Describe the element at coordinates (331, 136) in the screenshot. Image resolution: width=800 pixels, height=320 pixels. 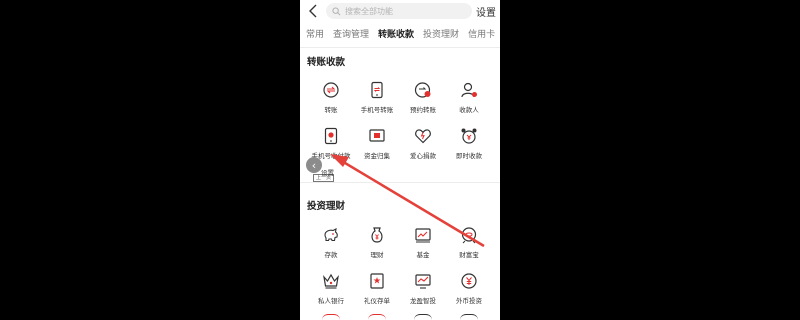
I see `phone-payment-icon` at that location.